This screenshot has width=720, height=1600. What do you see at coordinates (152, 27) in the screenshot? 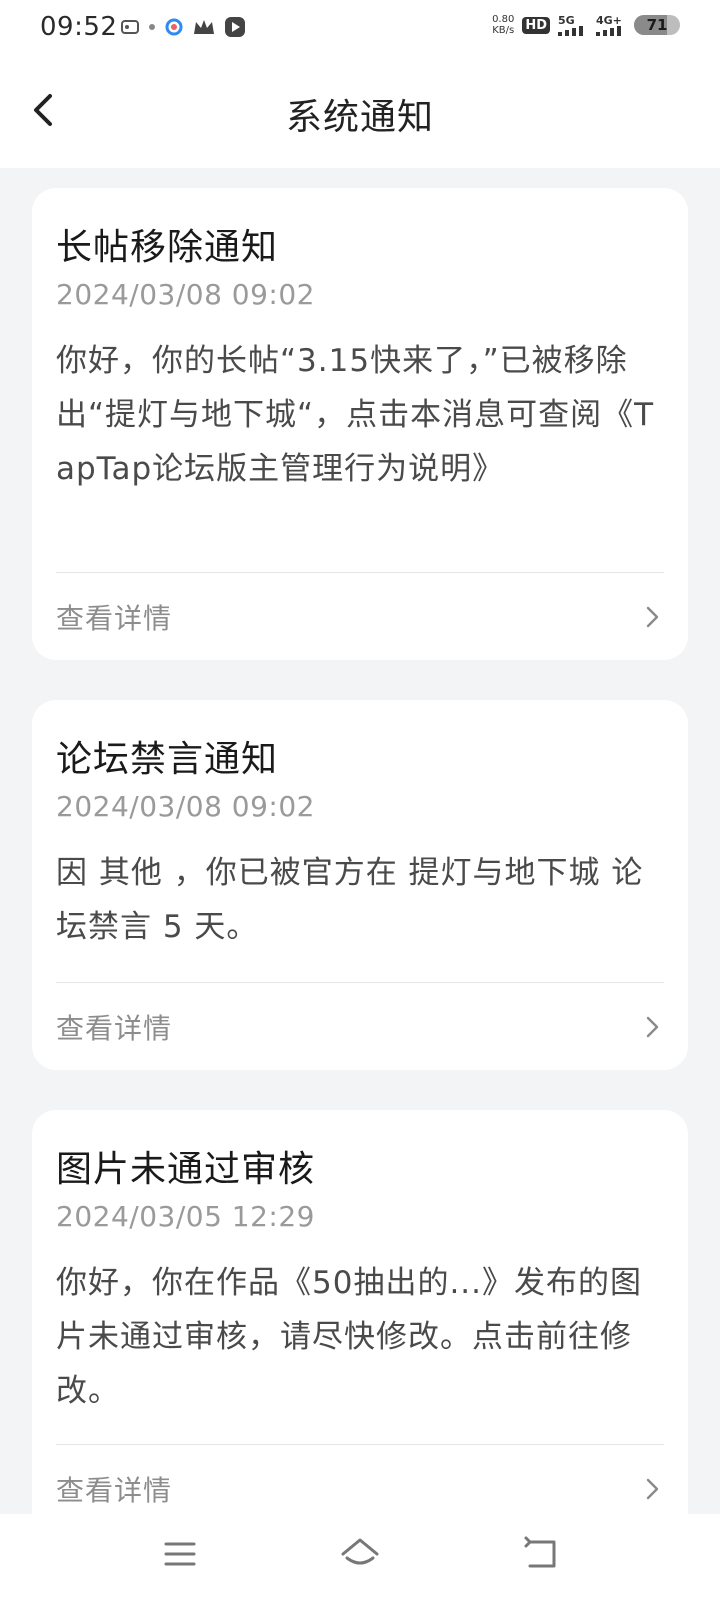
I see `dot-icon` at bounding box center [152, 27].